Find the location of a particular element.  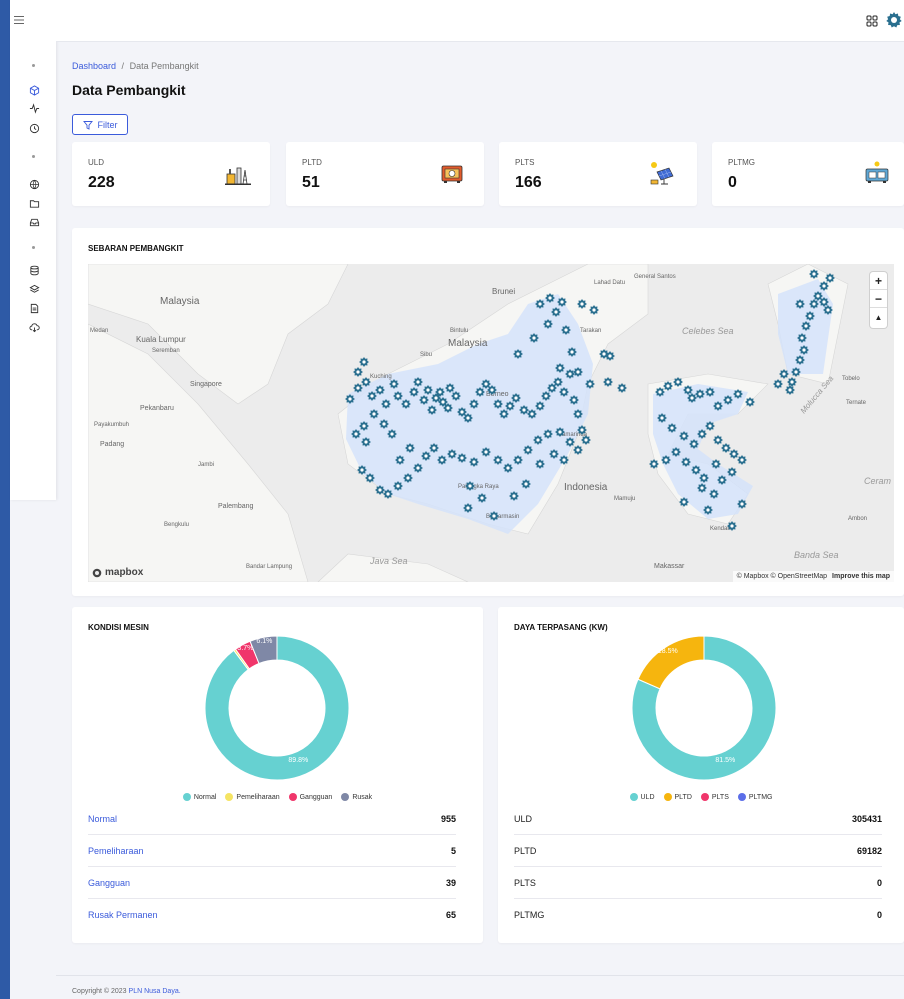

legend-item-pltd: PLTD is located at coordinates (677, 797).